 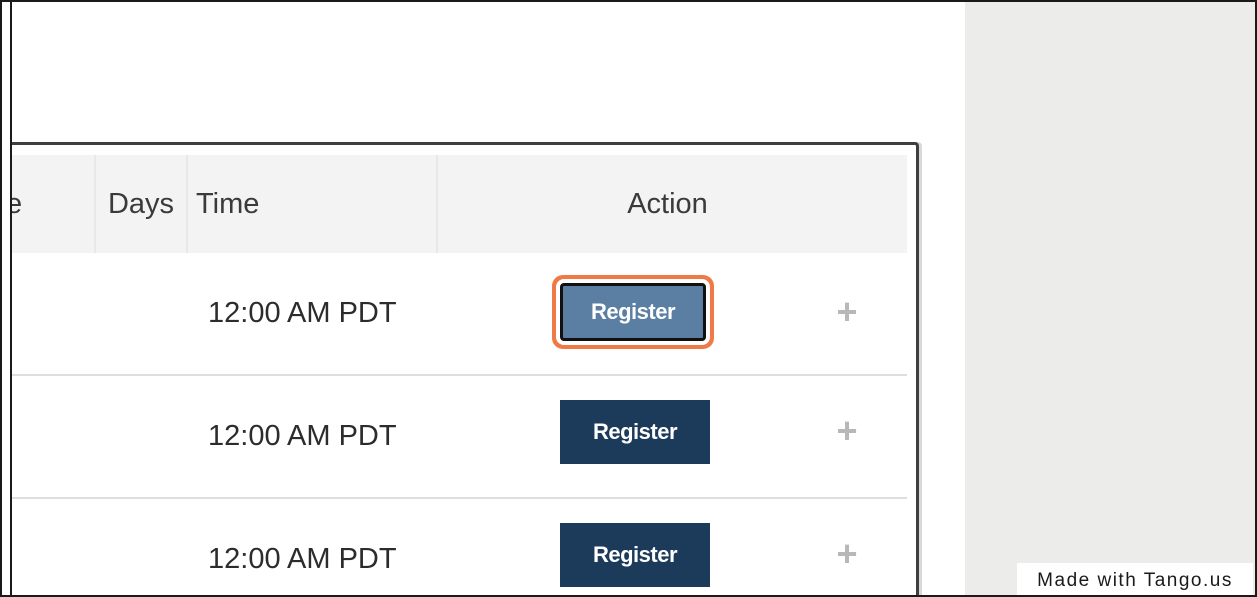 What do you see at coordinates (459, 204) in the screenshot?
I see `table-header: e Days Time Action` at bounding box center [459, 204].